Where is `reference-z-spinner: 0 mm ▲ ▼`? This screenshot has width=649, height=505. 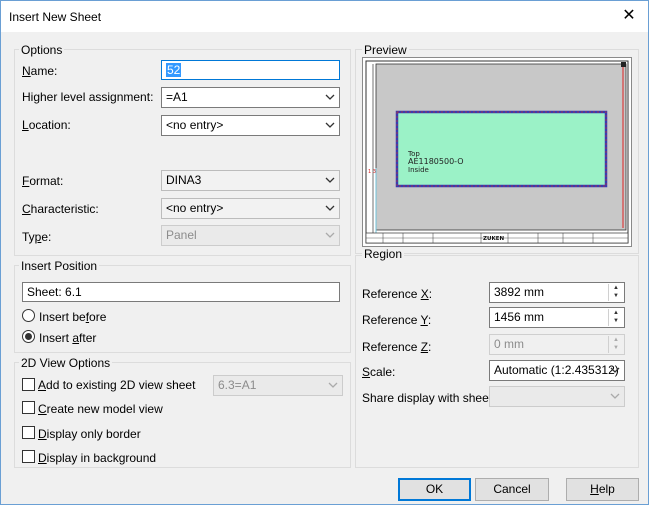 reference-z-spinner: 0 mm ▲ ▼ is located at coordinates (557, 344).